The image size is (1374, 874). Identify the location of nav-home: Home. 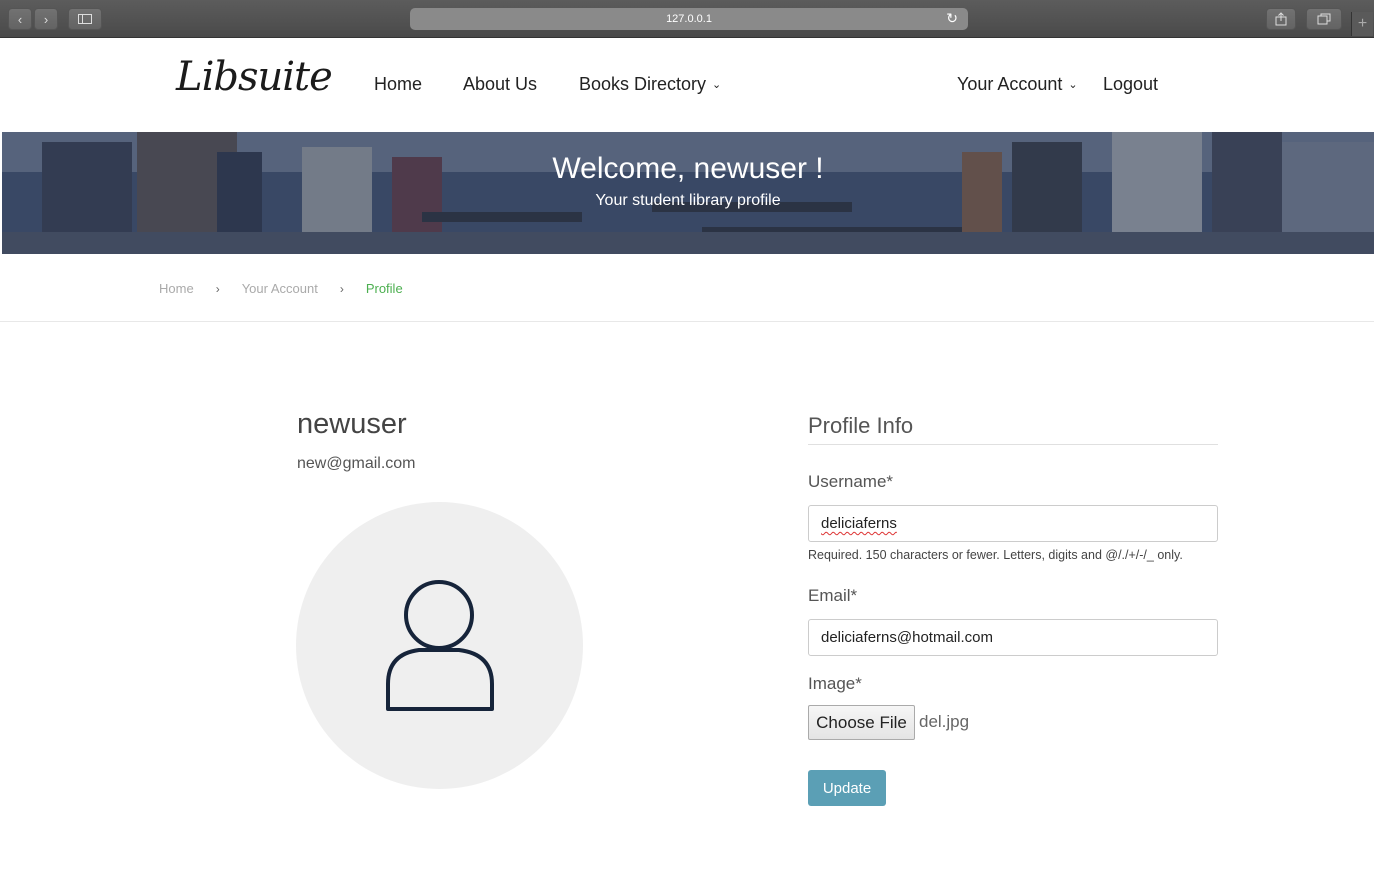
(398, 84).